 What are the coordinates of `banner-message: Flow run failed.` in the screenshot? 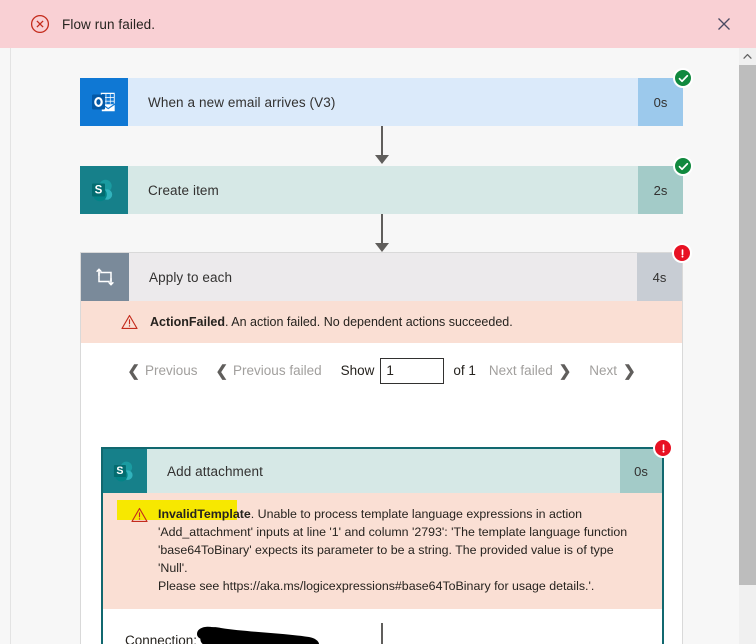 It's located at (109, 24).